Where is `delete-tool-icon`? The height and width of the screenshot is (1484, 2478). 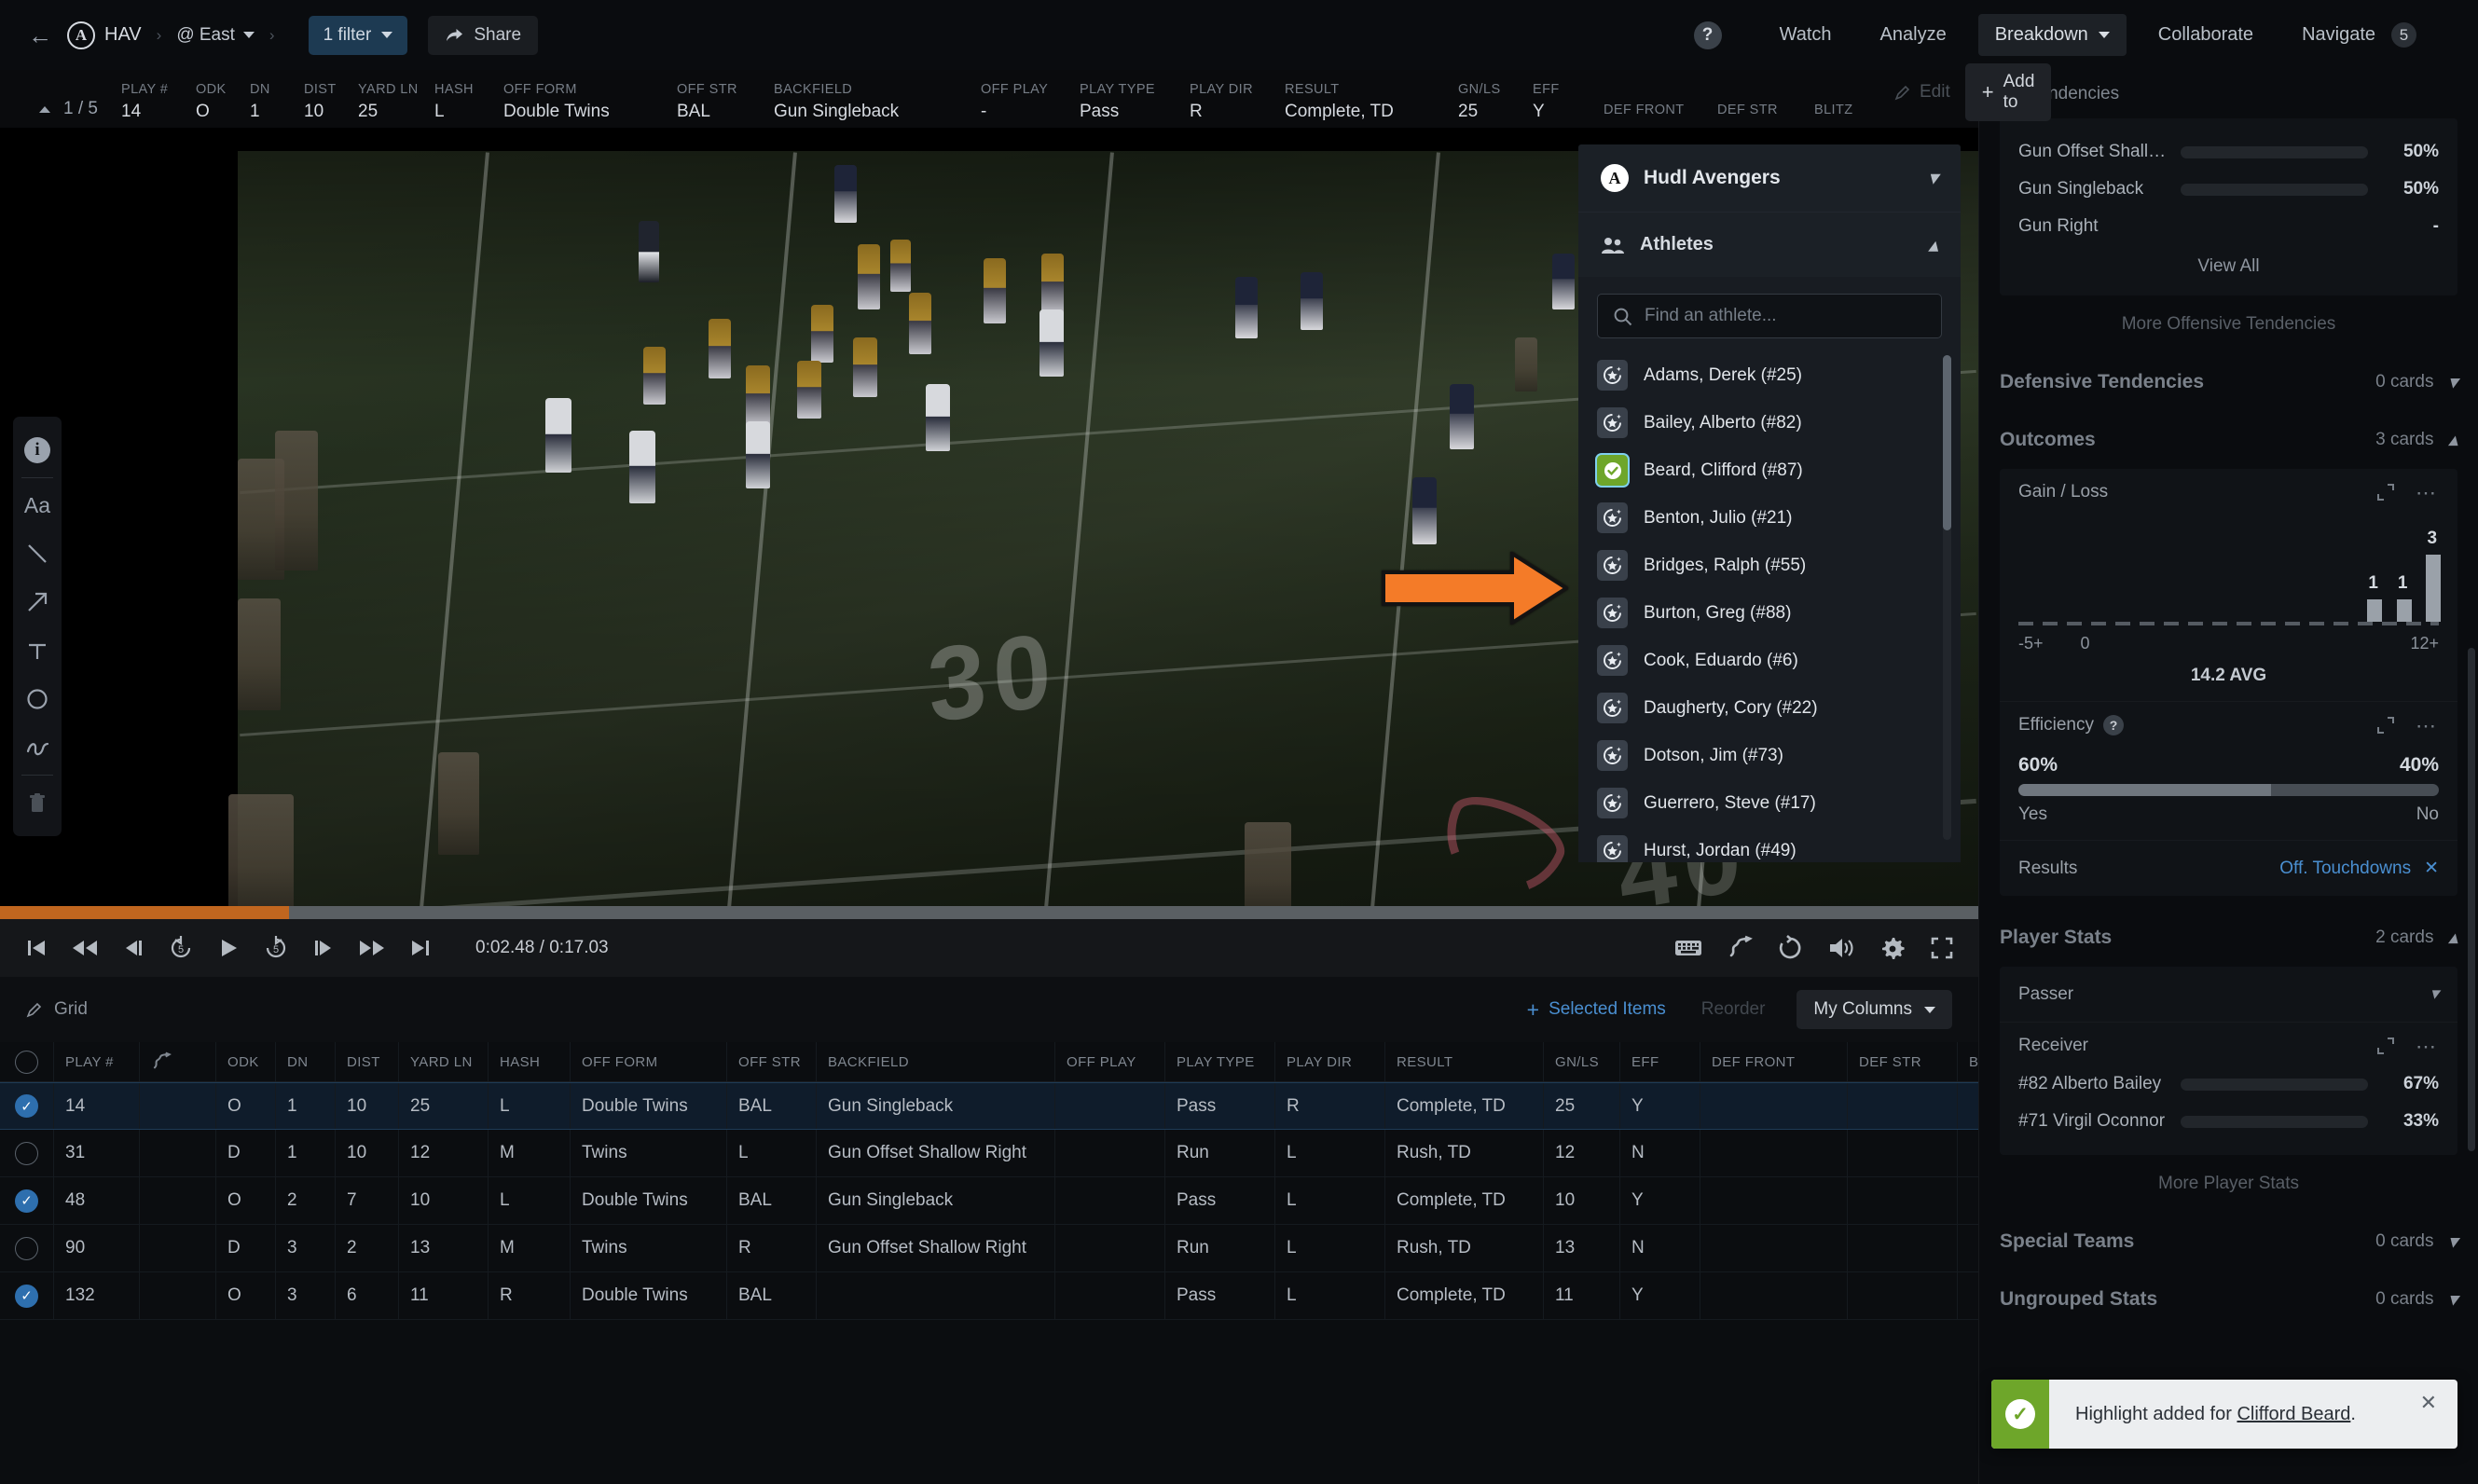
delete-tool-icon is located at coordinates (38, 802).